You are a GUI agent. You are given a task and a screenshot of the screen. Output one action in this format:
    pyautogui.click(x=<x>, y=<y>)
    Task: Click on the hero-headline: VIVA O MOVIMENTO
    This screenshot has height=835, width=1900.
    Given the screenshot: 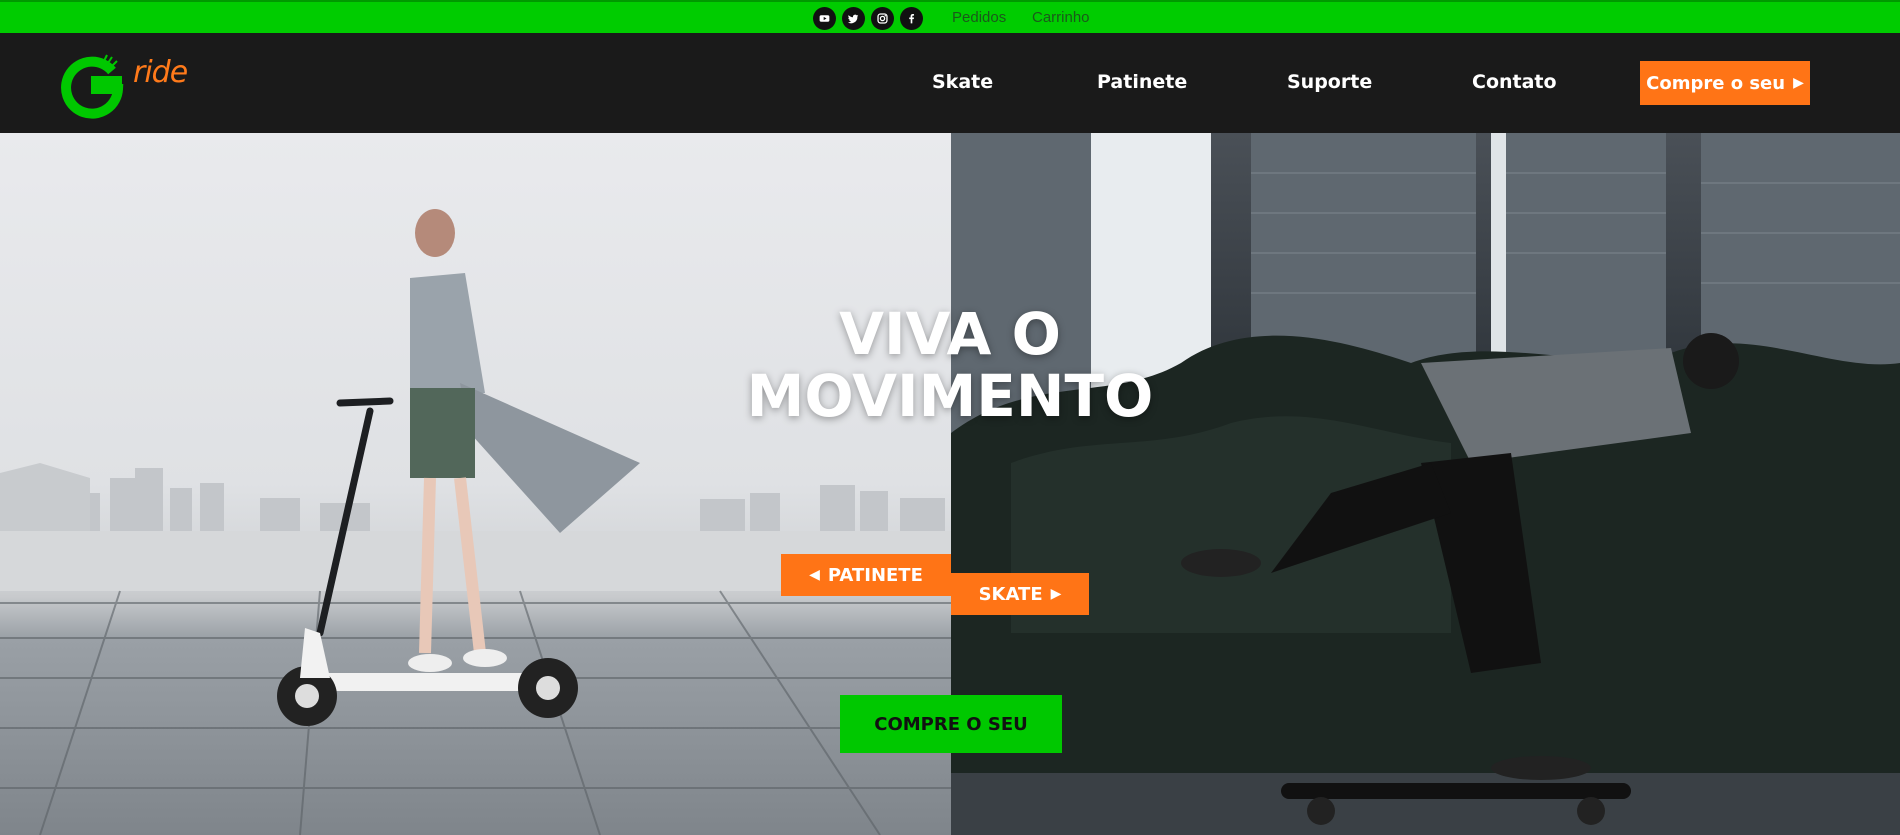 What is the action you would take?
    pyautogui.click(x=950, y=365)
    